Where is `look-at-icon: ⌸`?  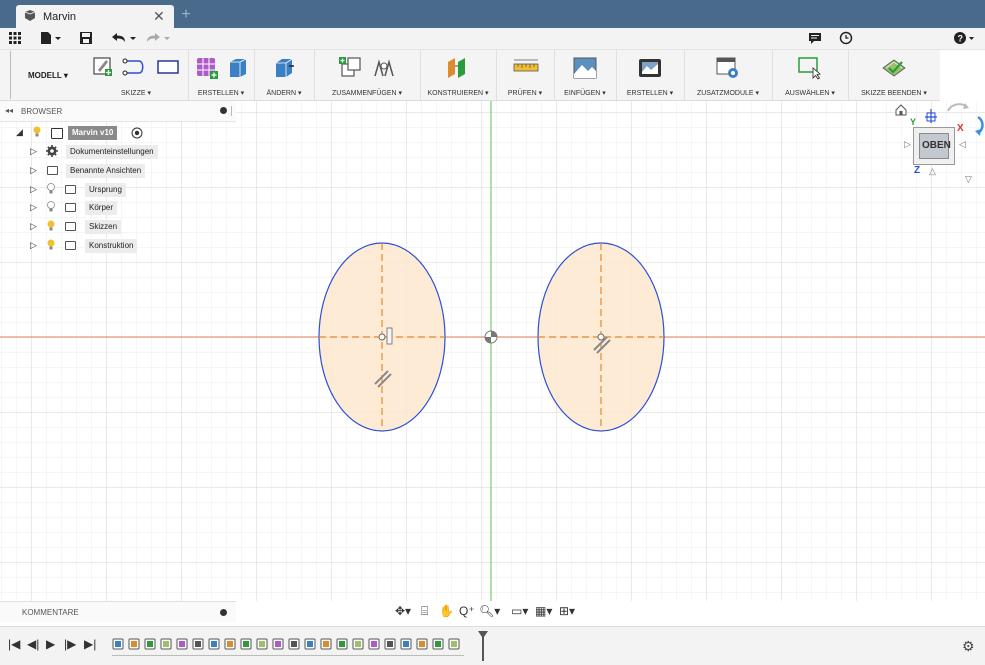
look-at-icon: ⌸ is located at coordinates (424, 611).